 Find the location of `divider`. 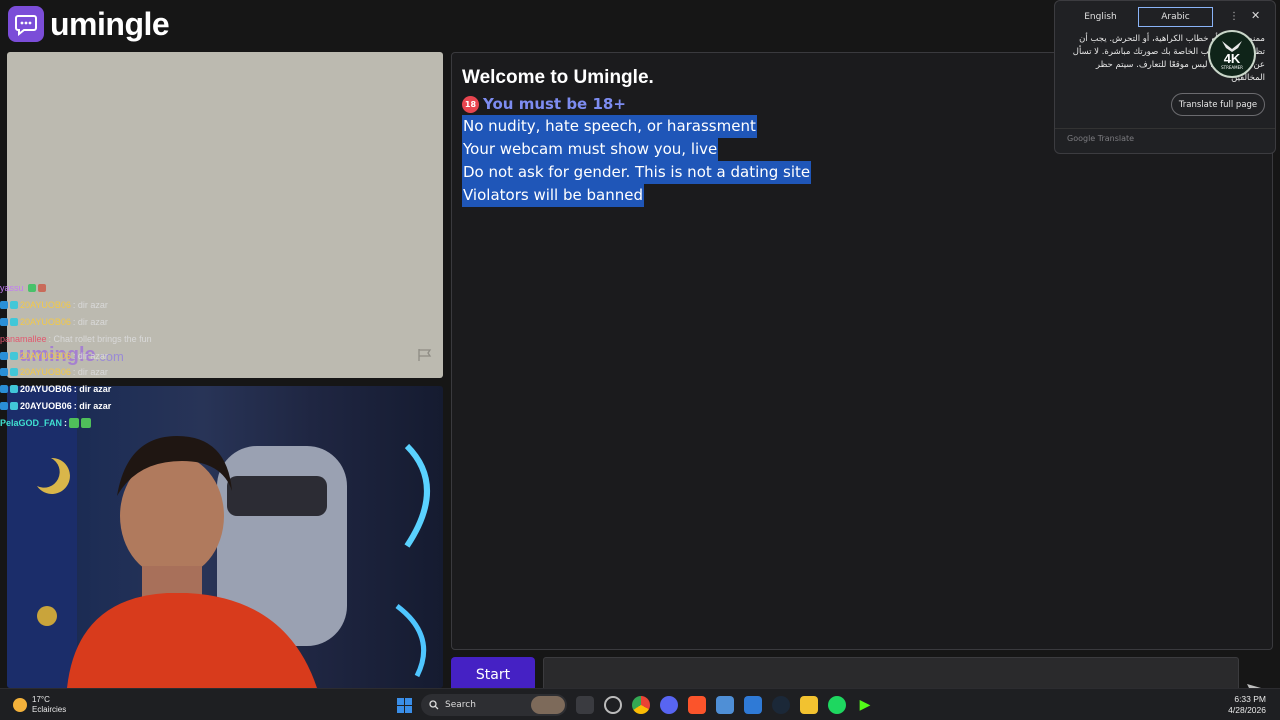

divider is located at coordinates (1165, 128).